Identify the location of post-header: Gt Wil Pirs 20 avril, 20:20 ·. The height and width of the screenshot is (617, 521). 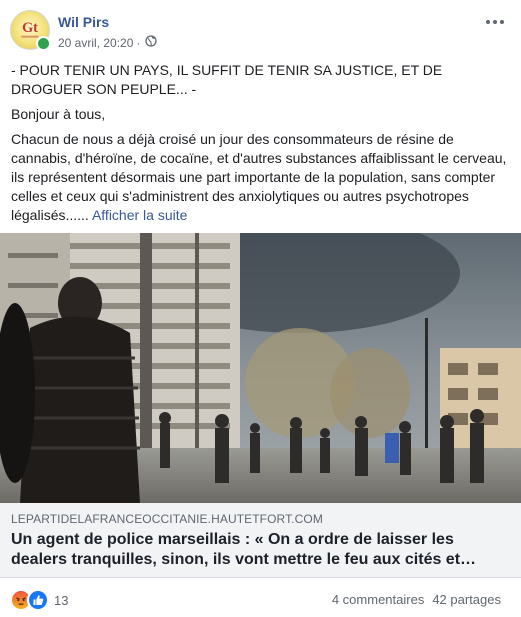
(260, 28).